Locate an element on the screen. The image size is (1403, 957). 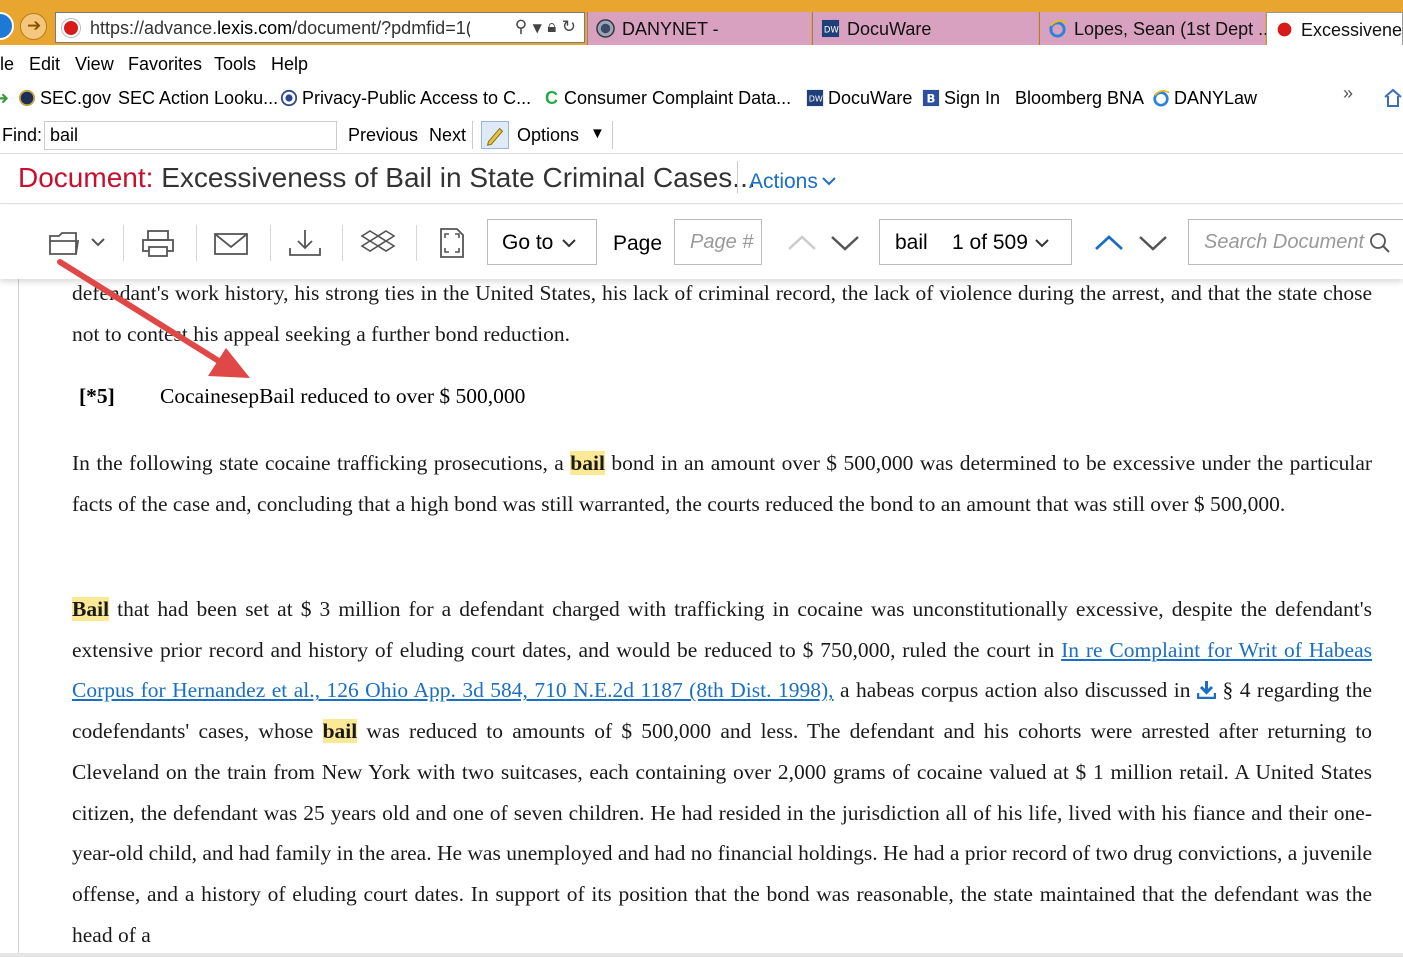
find-label: Find: is located at coordinates (22, 135).